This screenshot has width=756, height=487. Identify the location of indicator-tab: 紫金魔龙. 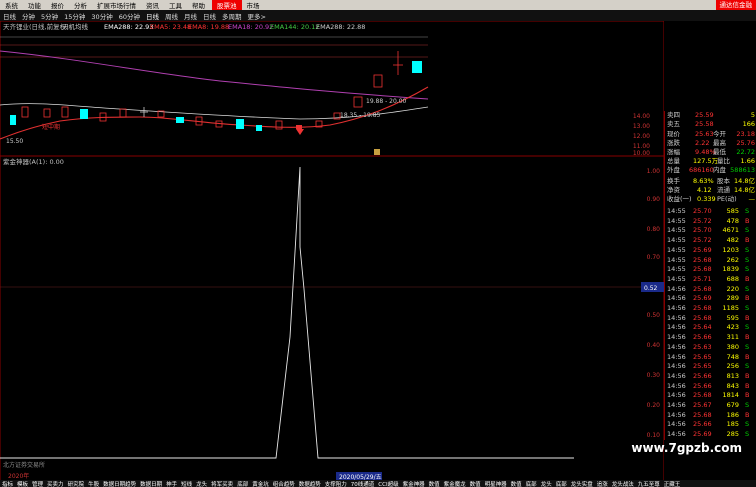
(455, 483).